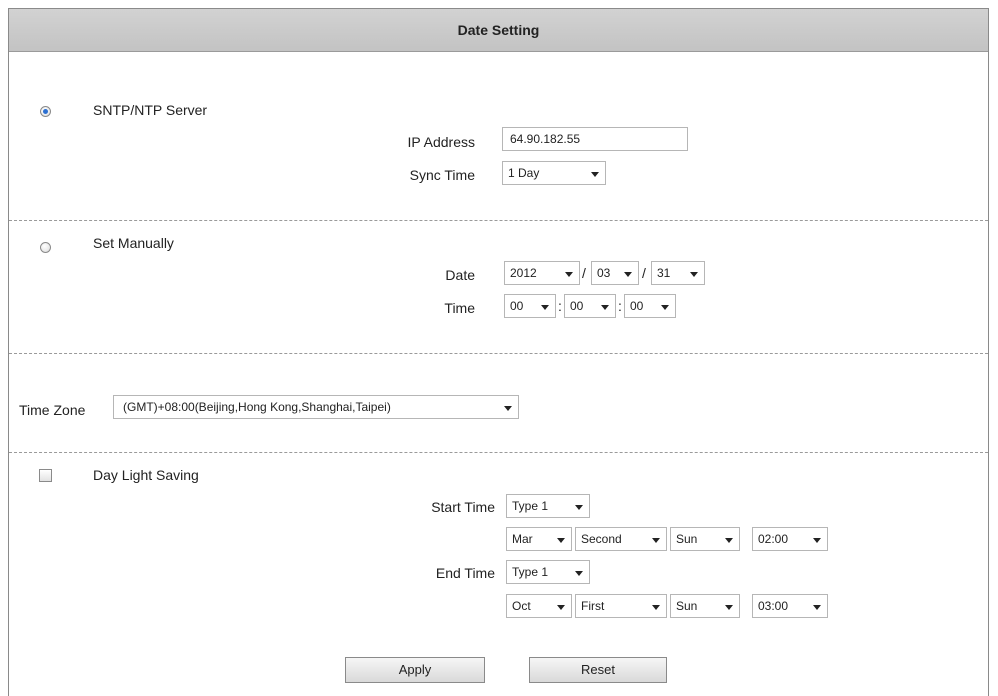 The width and height of the screenshot is (998, 696). What do you see at coordinates (530, 506) in the screenshot?
I see `start-type-value: Type 1` at bounding box center [530, 506].